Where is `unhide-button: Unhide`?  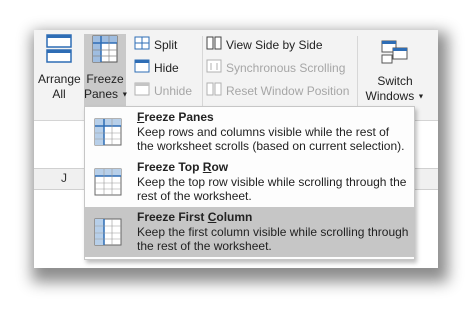 unhide-button: Unhide is located at coordinates (163, 91).